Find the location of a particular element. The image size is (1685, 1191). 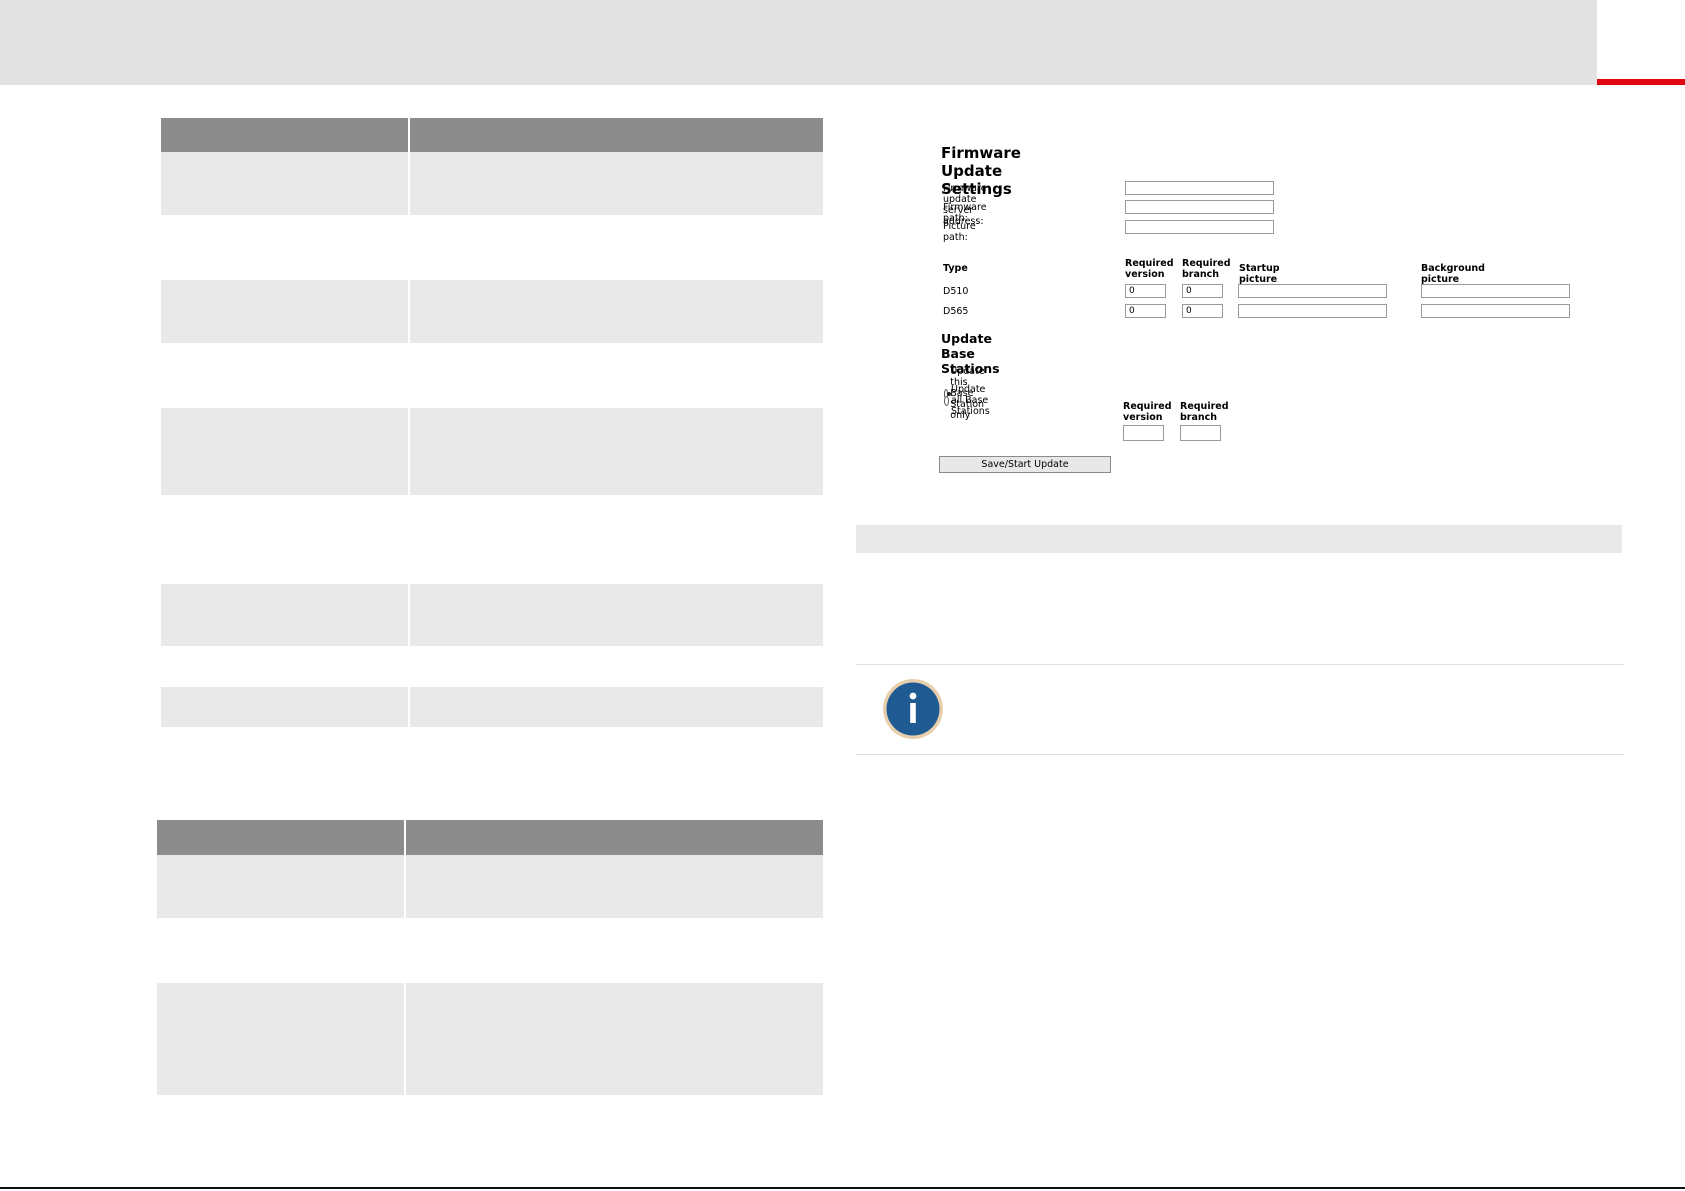

device-type-d510: D510 is located at coordinates (956, 291).